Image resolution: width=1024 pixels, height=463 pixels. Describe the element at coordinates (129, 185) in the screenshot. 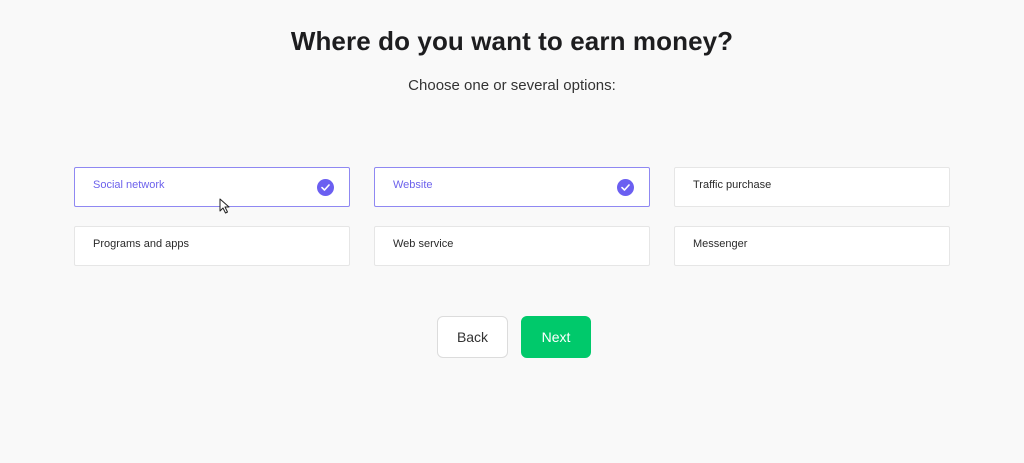

I see `option-label: Social network` at that location.